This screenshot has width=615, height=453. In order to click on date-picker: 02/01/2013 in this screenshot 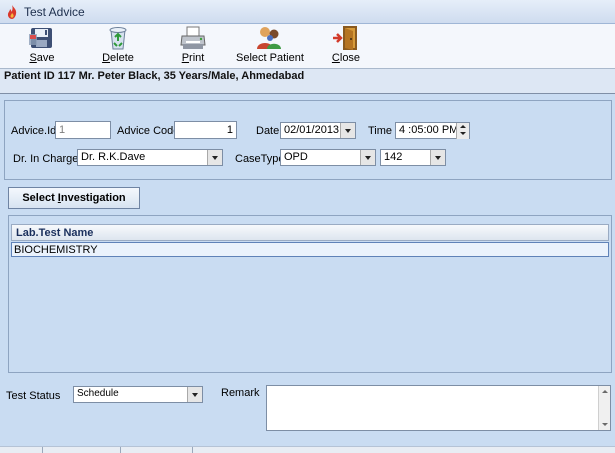, I will do `click(318, 130)`.